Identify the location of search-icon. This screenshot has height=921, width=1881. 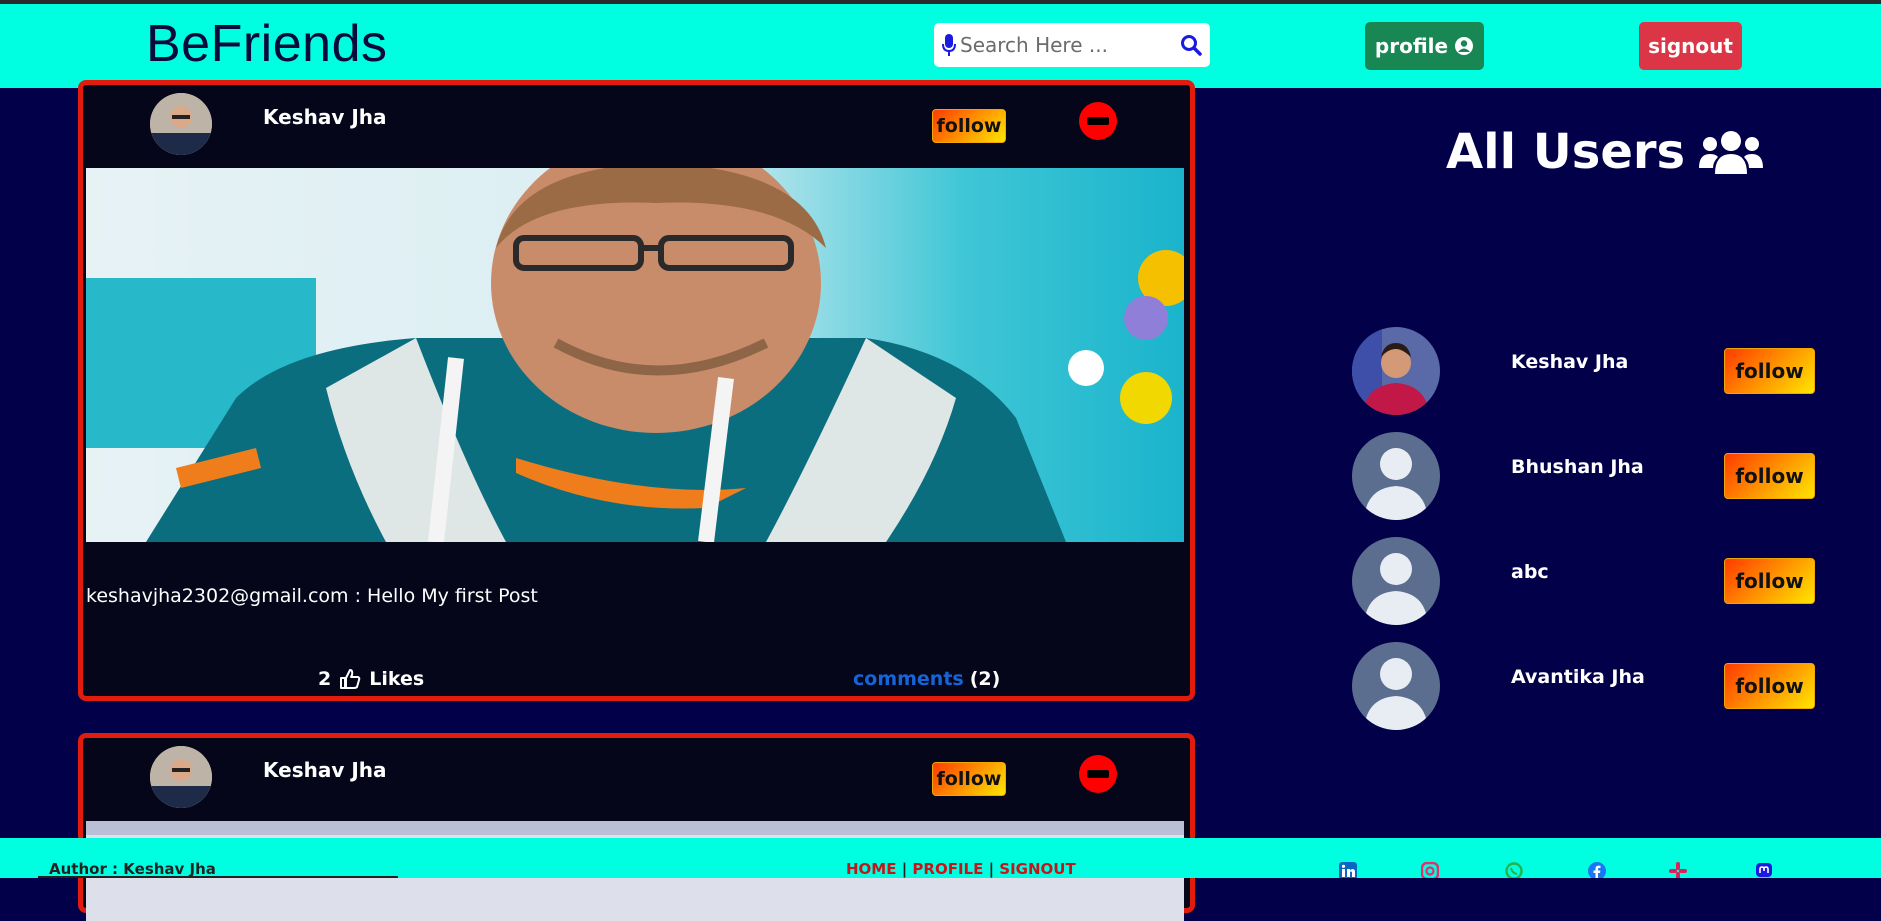
(1191, 45).